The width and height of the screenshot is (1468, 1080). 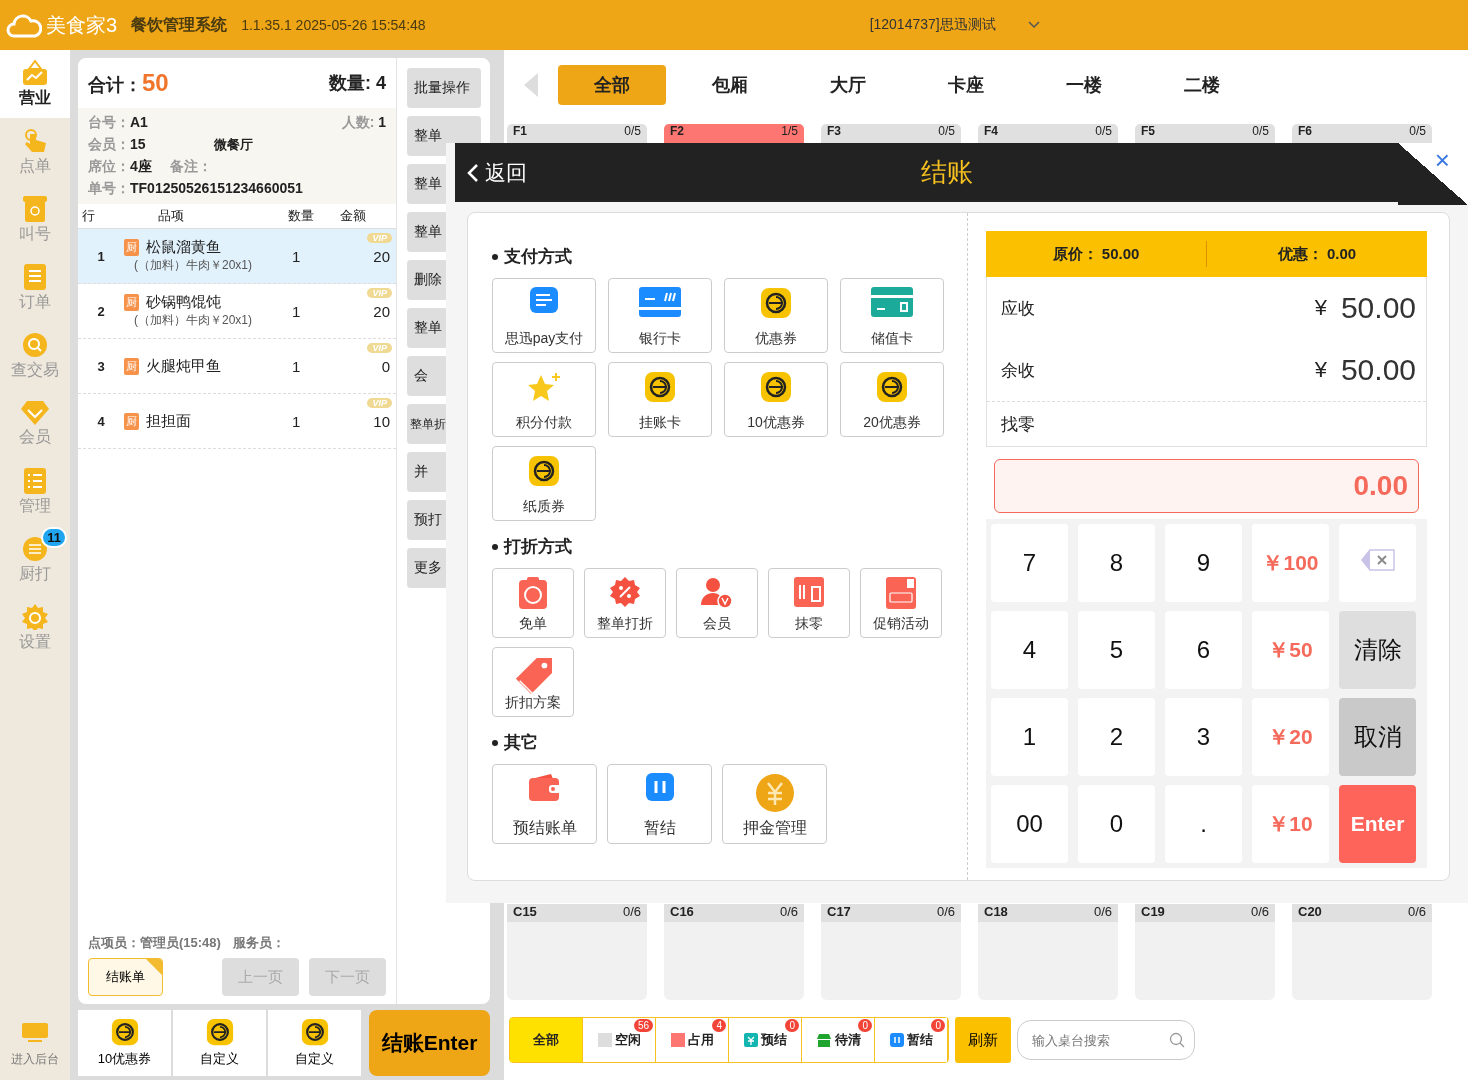 I want to click on amount-value: 50.00, so click(x=1378, y=308).